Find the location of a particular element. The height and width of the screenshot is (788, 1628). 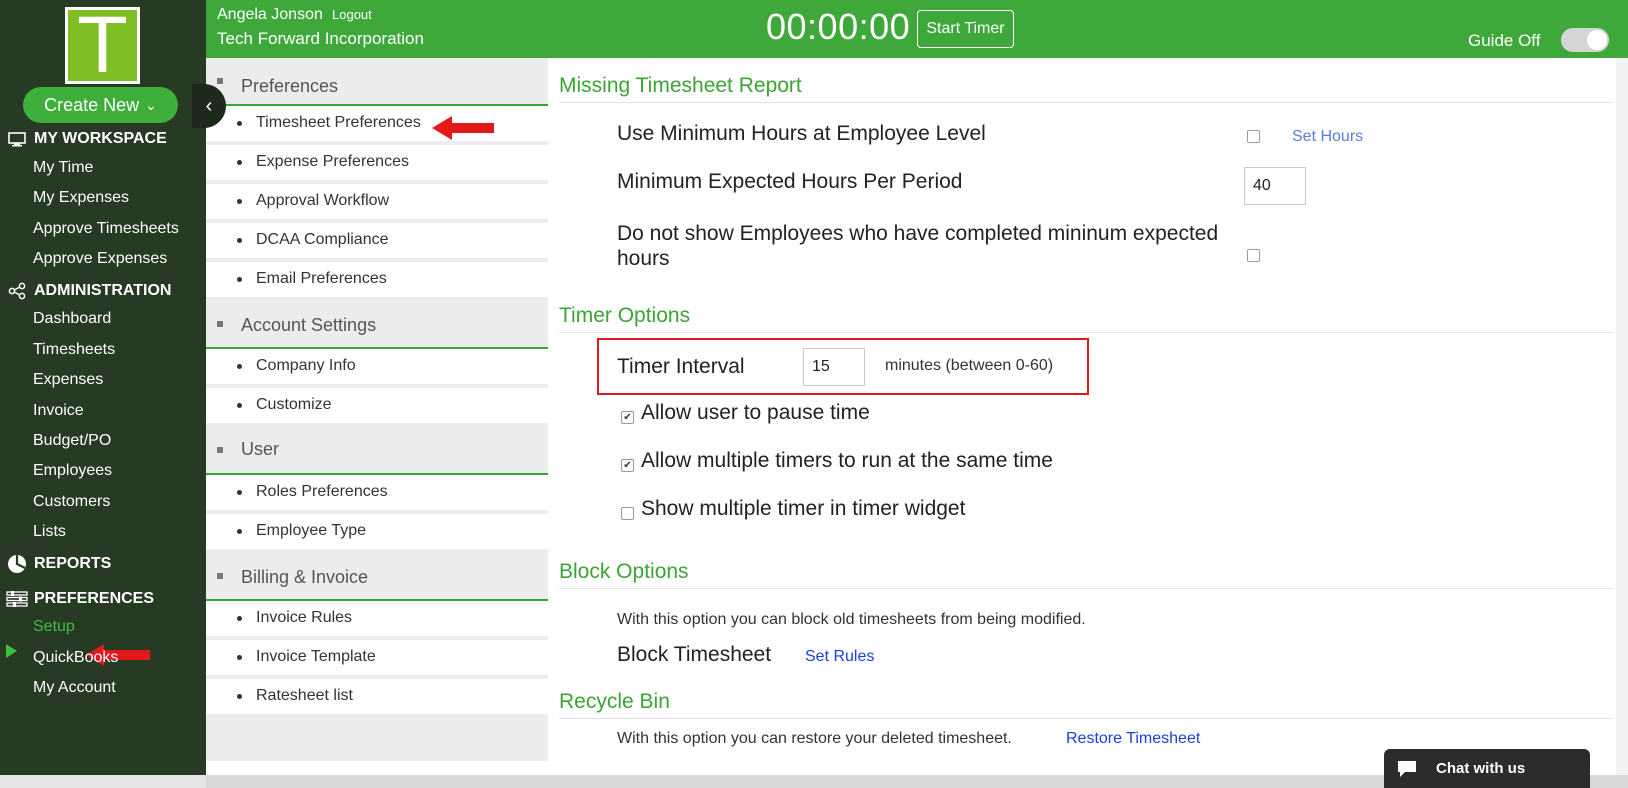

create-new-button: Create New ⌄ is located at coordinates (100, 105).